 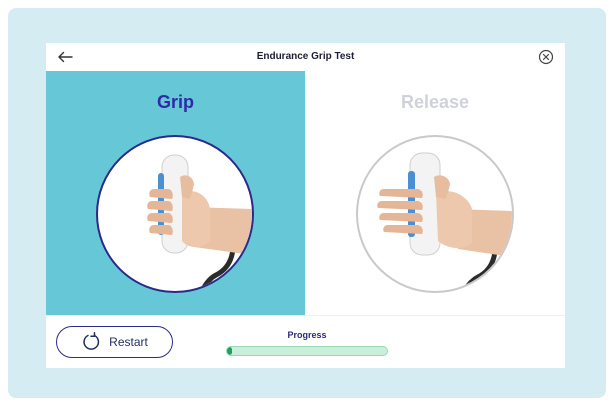 I want to click on release-image-circle, so click(x=435, y=214).